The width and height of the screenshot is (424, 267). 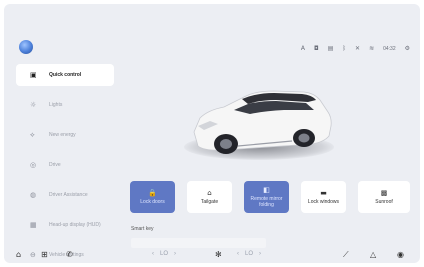 I want to click on tile-label: Remote mirror folding, so click(x=266, y=202).